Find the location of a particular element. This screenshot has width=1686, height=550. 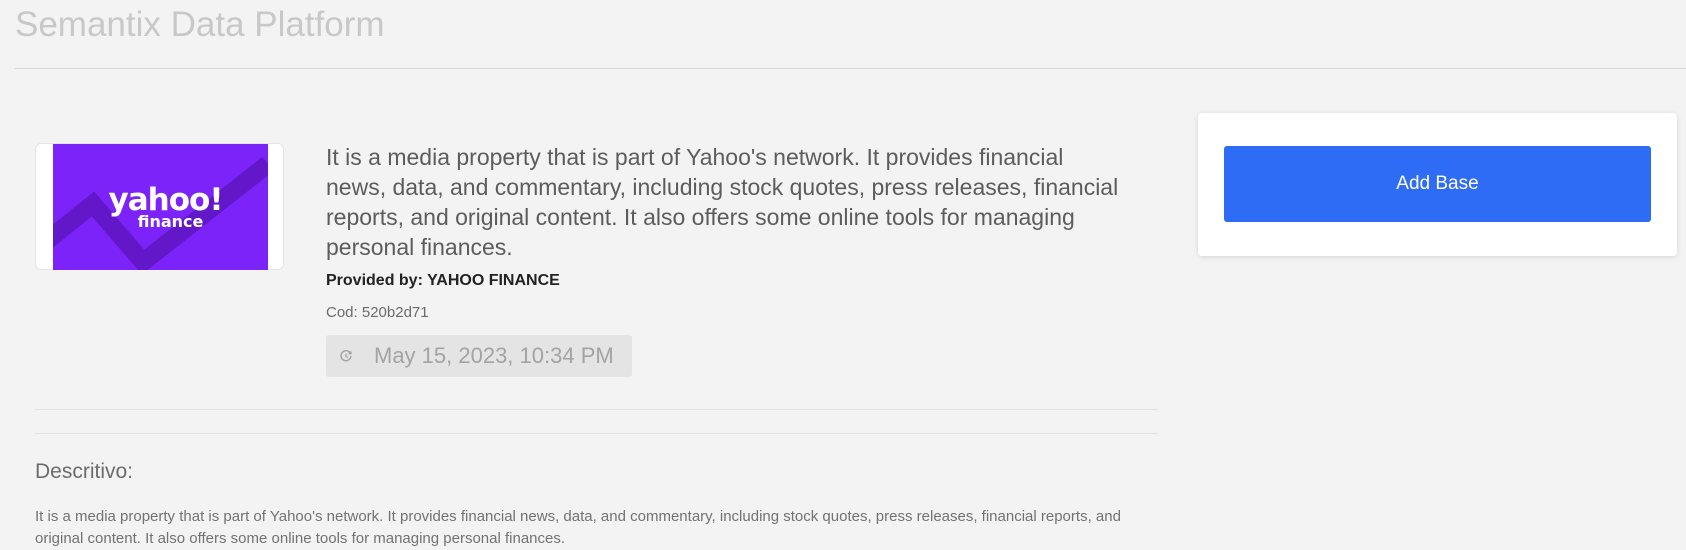

add-base-button: Add Base is located at coordinates (1437, 184).